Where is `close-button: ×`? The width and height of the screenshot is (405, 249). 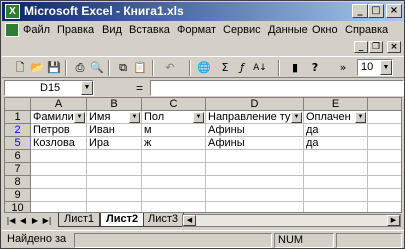
close-button: × is located at coordinates (394, 11).